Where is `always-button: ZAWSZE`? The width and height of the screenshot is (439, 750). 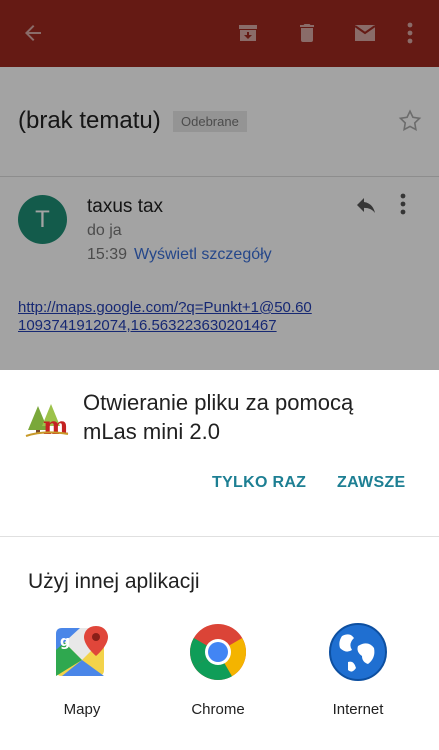 always-button: ZAWSZE is located at coordinates (371, 483).